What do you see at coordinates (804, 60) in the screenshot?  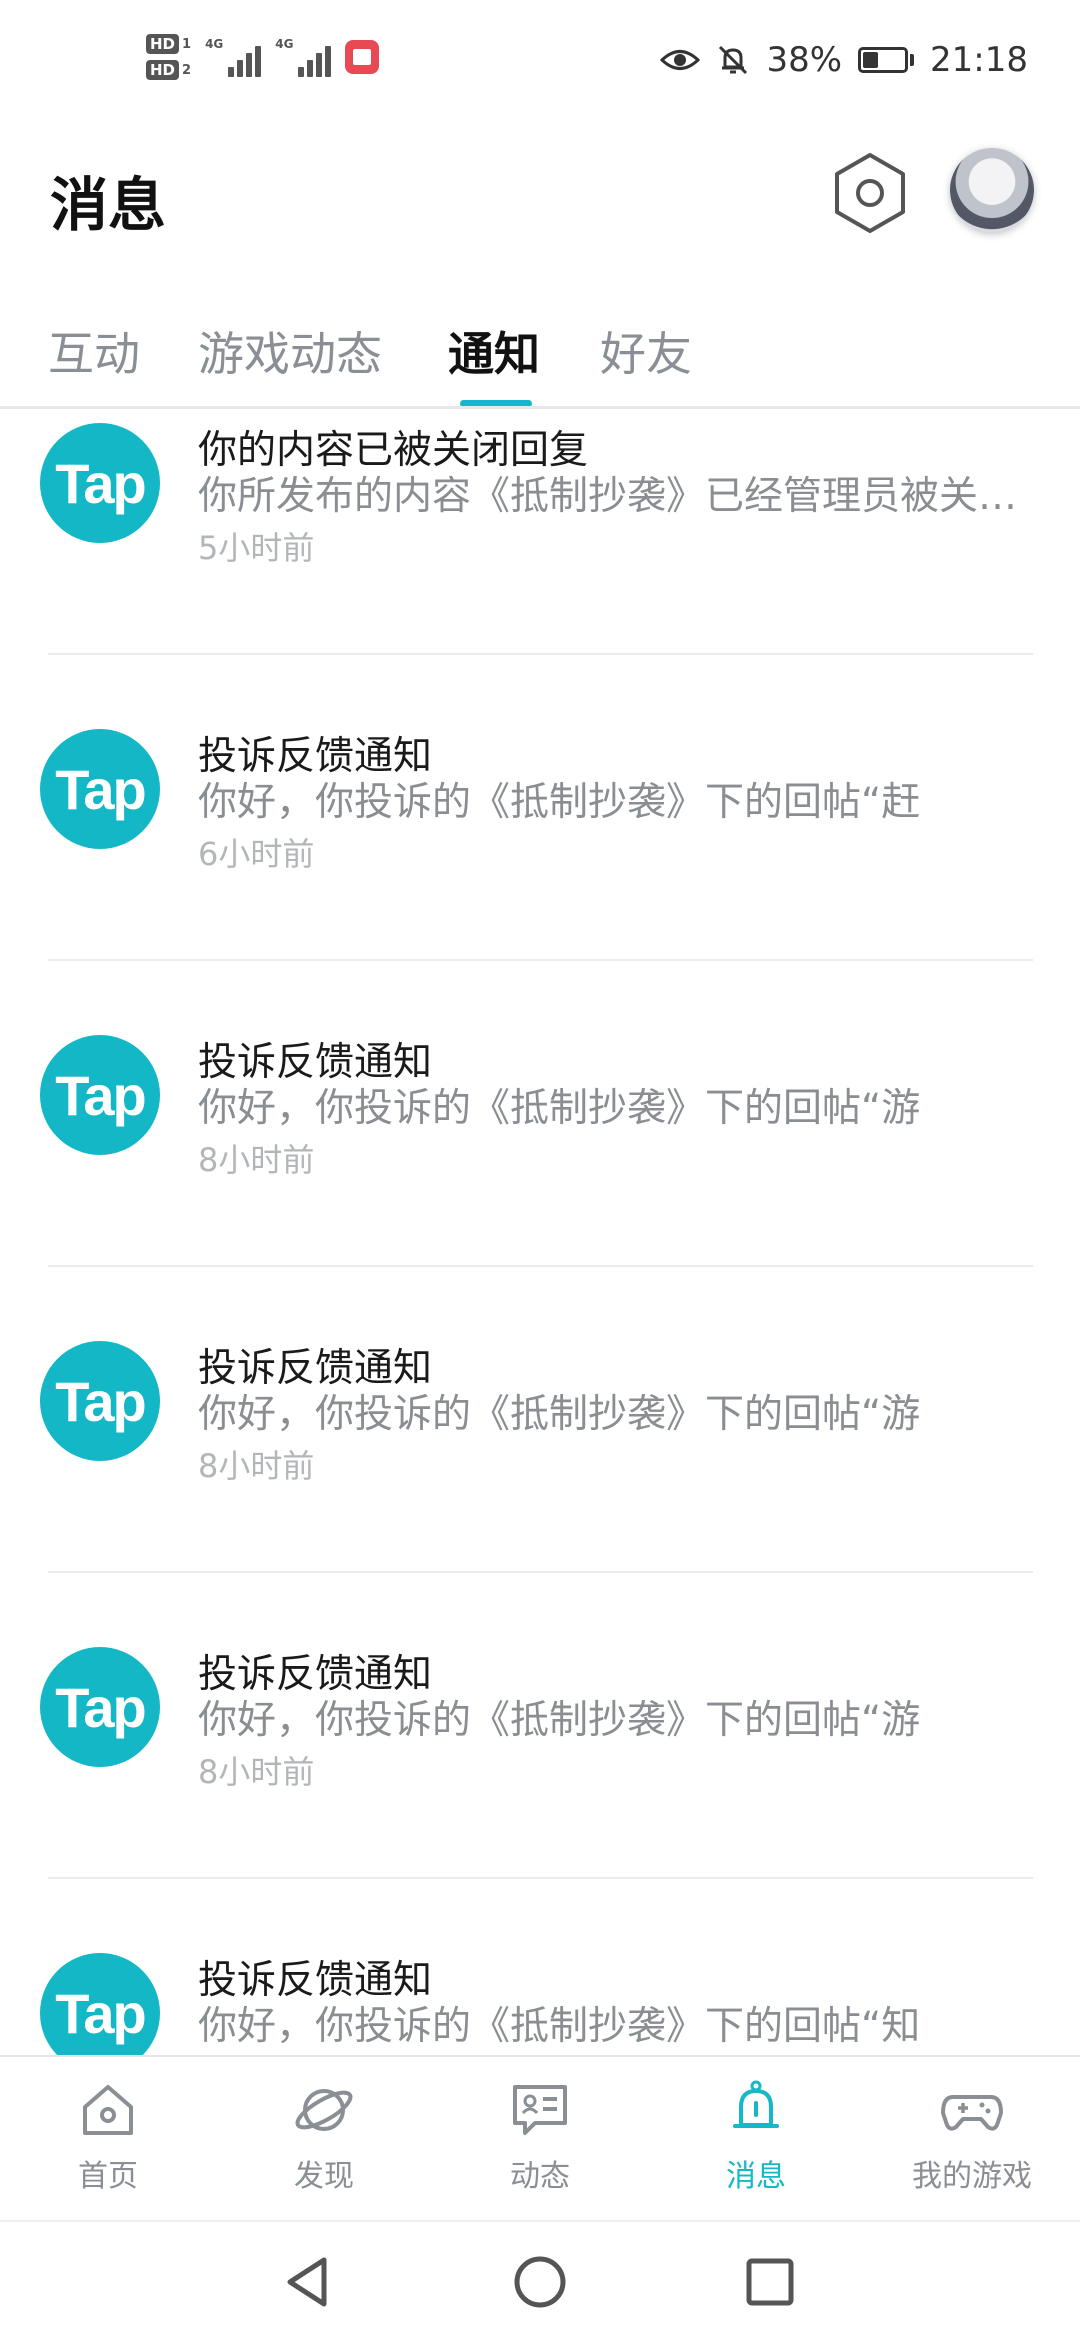 I see `battery-percent: 38%` at bounding box center [804, 60].